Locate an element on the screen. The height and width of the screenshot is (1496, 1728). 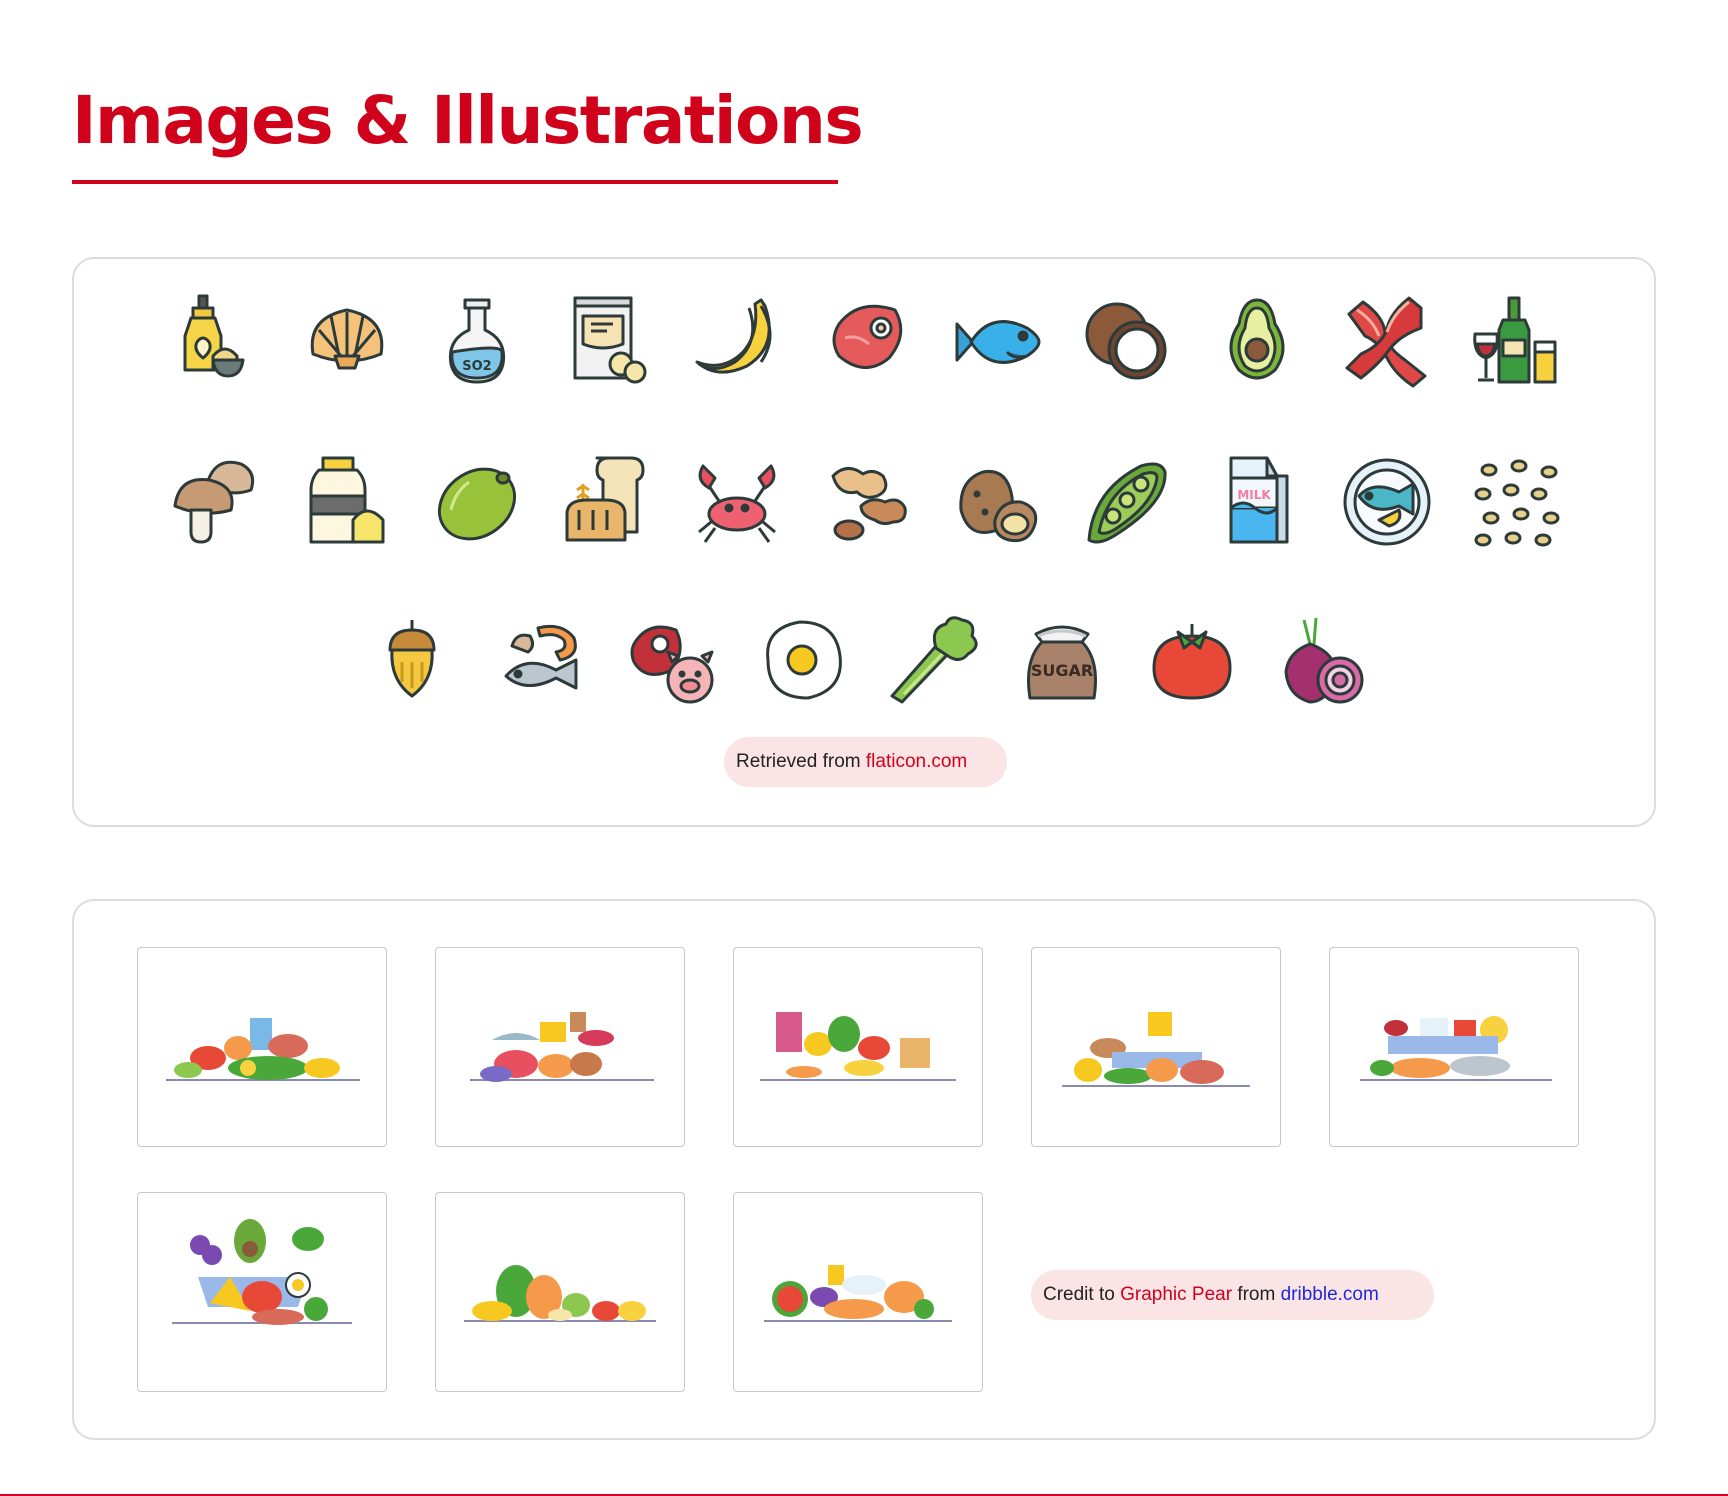
banana-icon is located at coordinates (737, 342).